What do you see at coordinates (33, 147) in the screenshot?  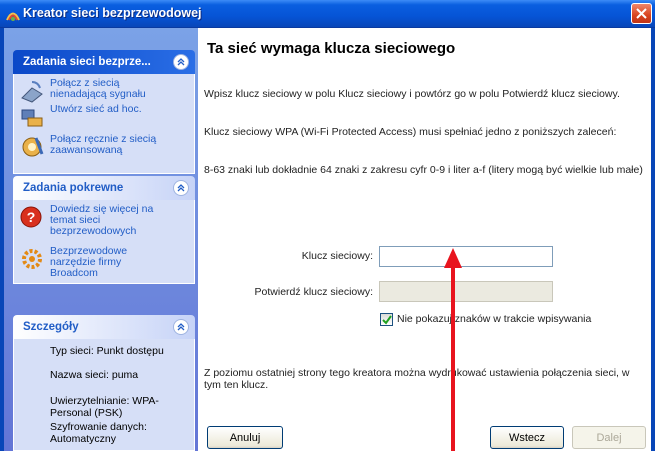 I see `manual-connect-icon` at bounding box center [33, 147].